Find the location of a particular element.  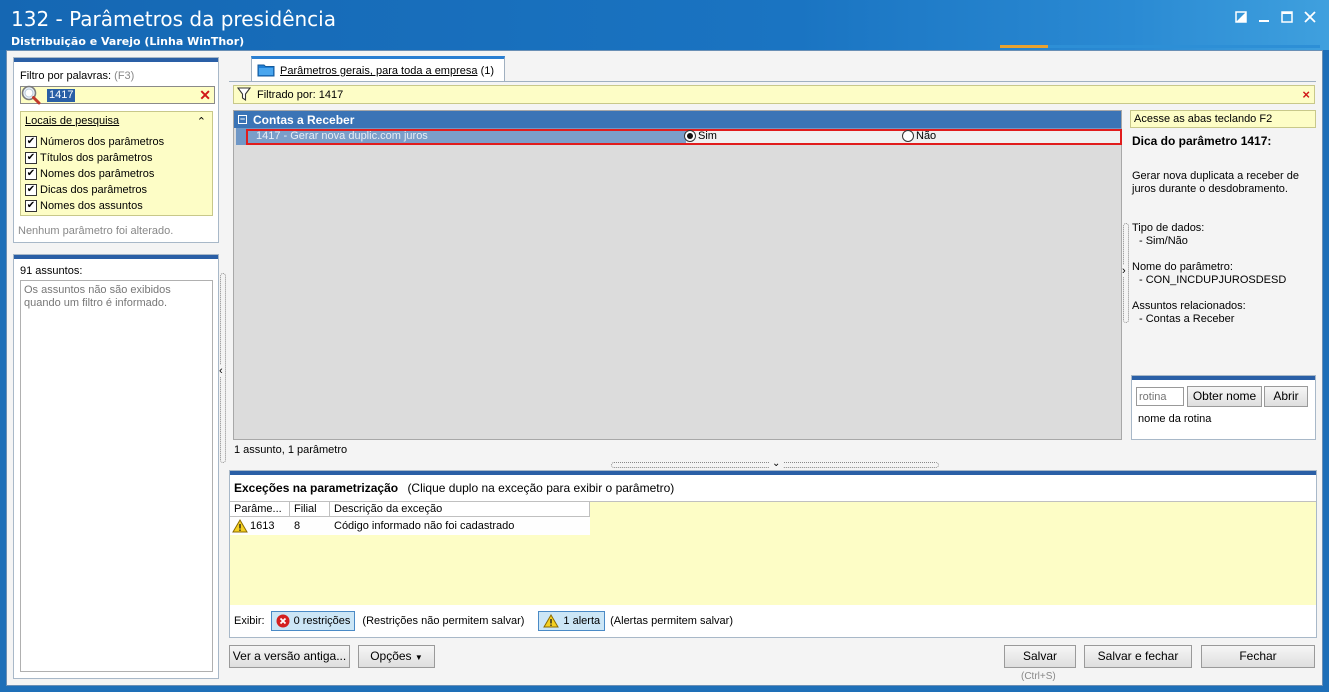

filtered-bar: Filtrado por: 1417 × is located at coordinates (774, 94).